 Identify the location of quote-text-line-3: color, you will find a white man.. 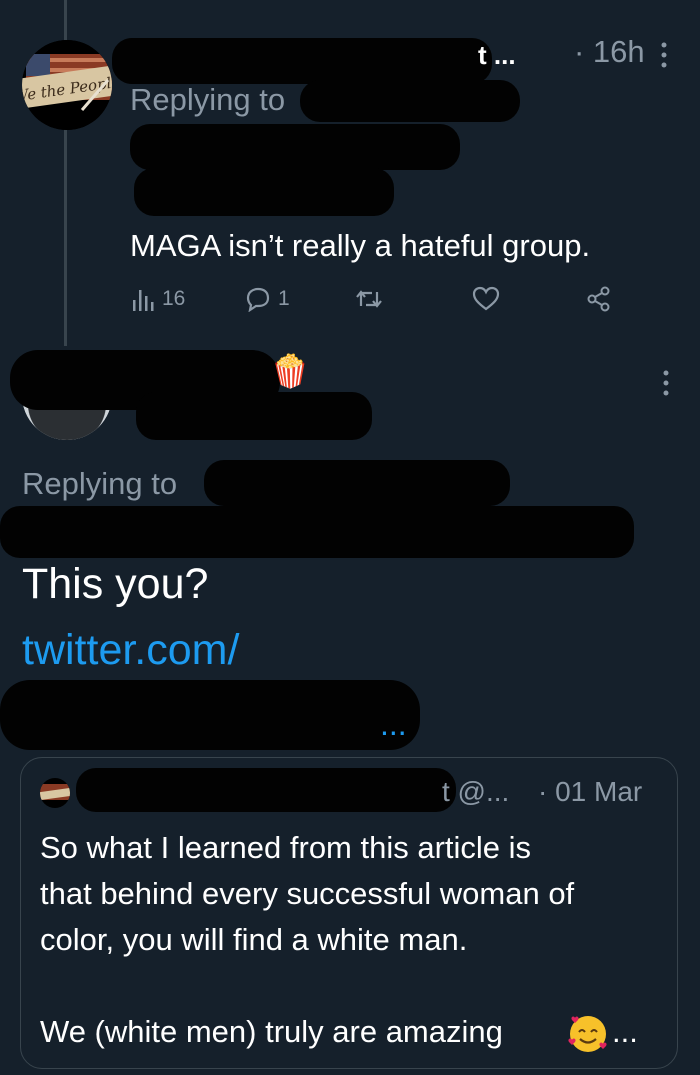
(254, 939).